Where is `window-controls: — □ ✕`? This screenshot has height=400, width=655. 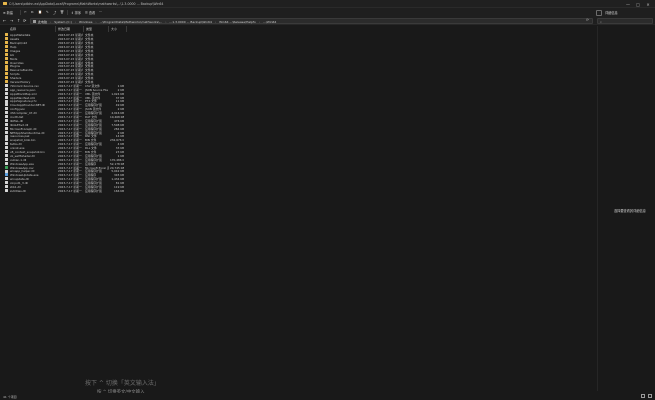 window-controls: — □ ✕ is located at coordinates (638, 4).